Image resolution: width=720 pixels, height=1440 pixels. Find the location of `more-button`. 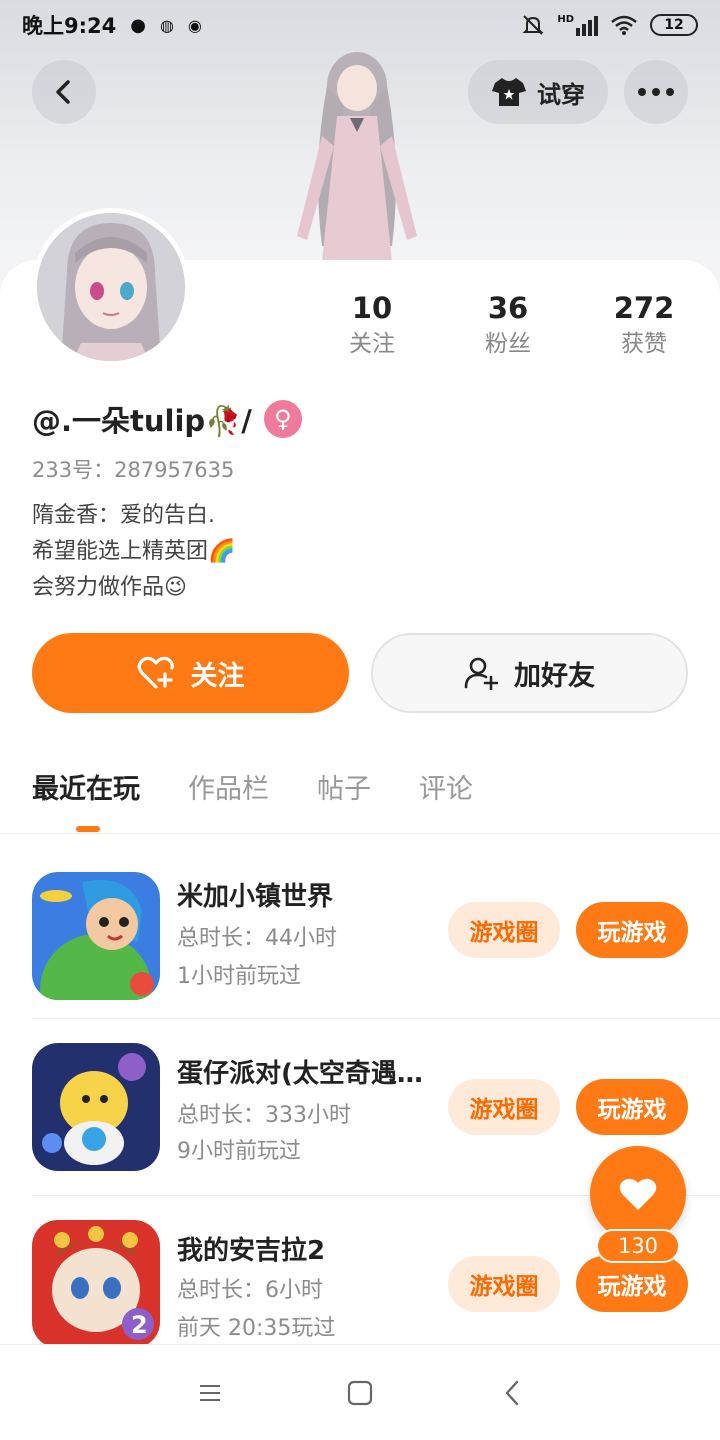

more-button is located at coordinates (656, 92).